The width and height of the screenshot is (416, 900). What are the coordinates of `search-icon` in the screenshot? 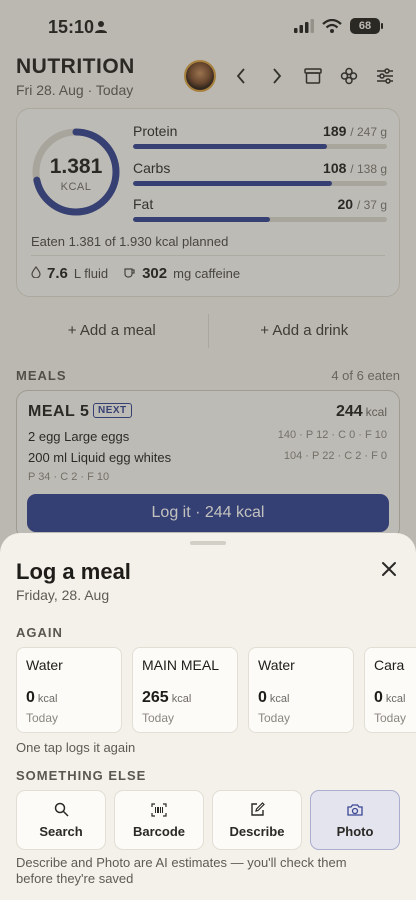 It's located at (61, 810).